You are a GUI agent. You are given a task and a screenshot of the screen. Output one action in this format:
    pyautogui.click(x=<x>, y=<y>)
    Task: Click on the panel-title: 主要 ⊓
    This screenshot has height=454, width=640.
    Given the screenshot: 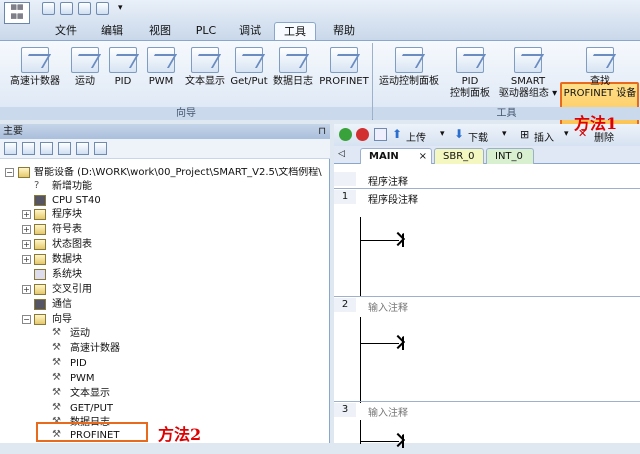 What is the action you would take?
    pyautogui.click(x=165, y=131)
    